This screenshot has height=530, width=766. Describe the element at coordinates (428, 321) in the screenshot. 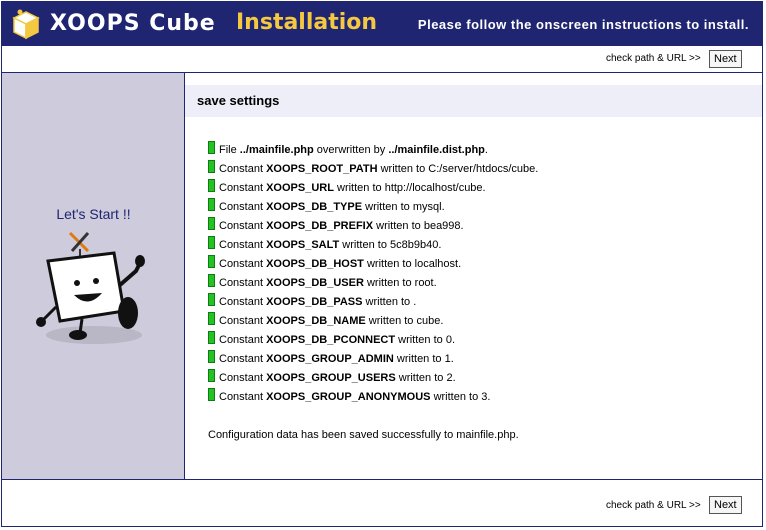

I see `log-value: cube` at that location.